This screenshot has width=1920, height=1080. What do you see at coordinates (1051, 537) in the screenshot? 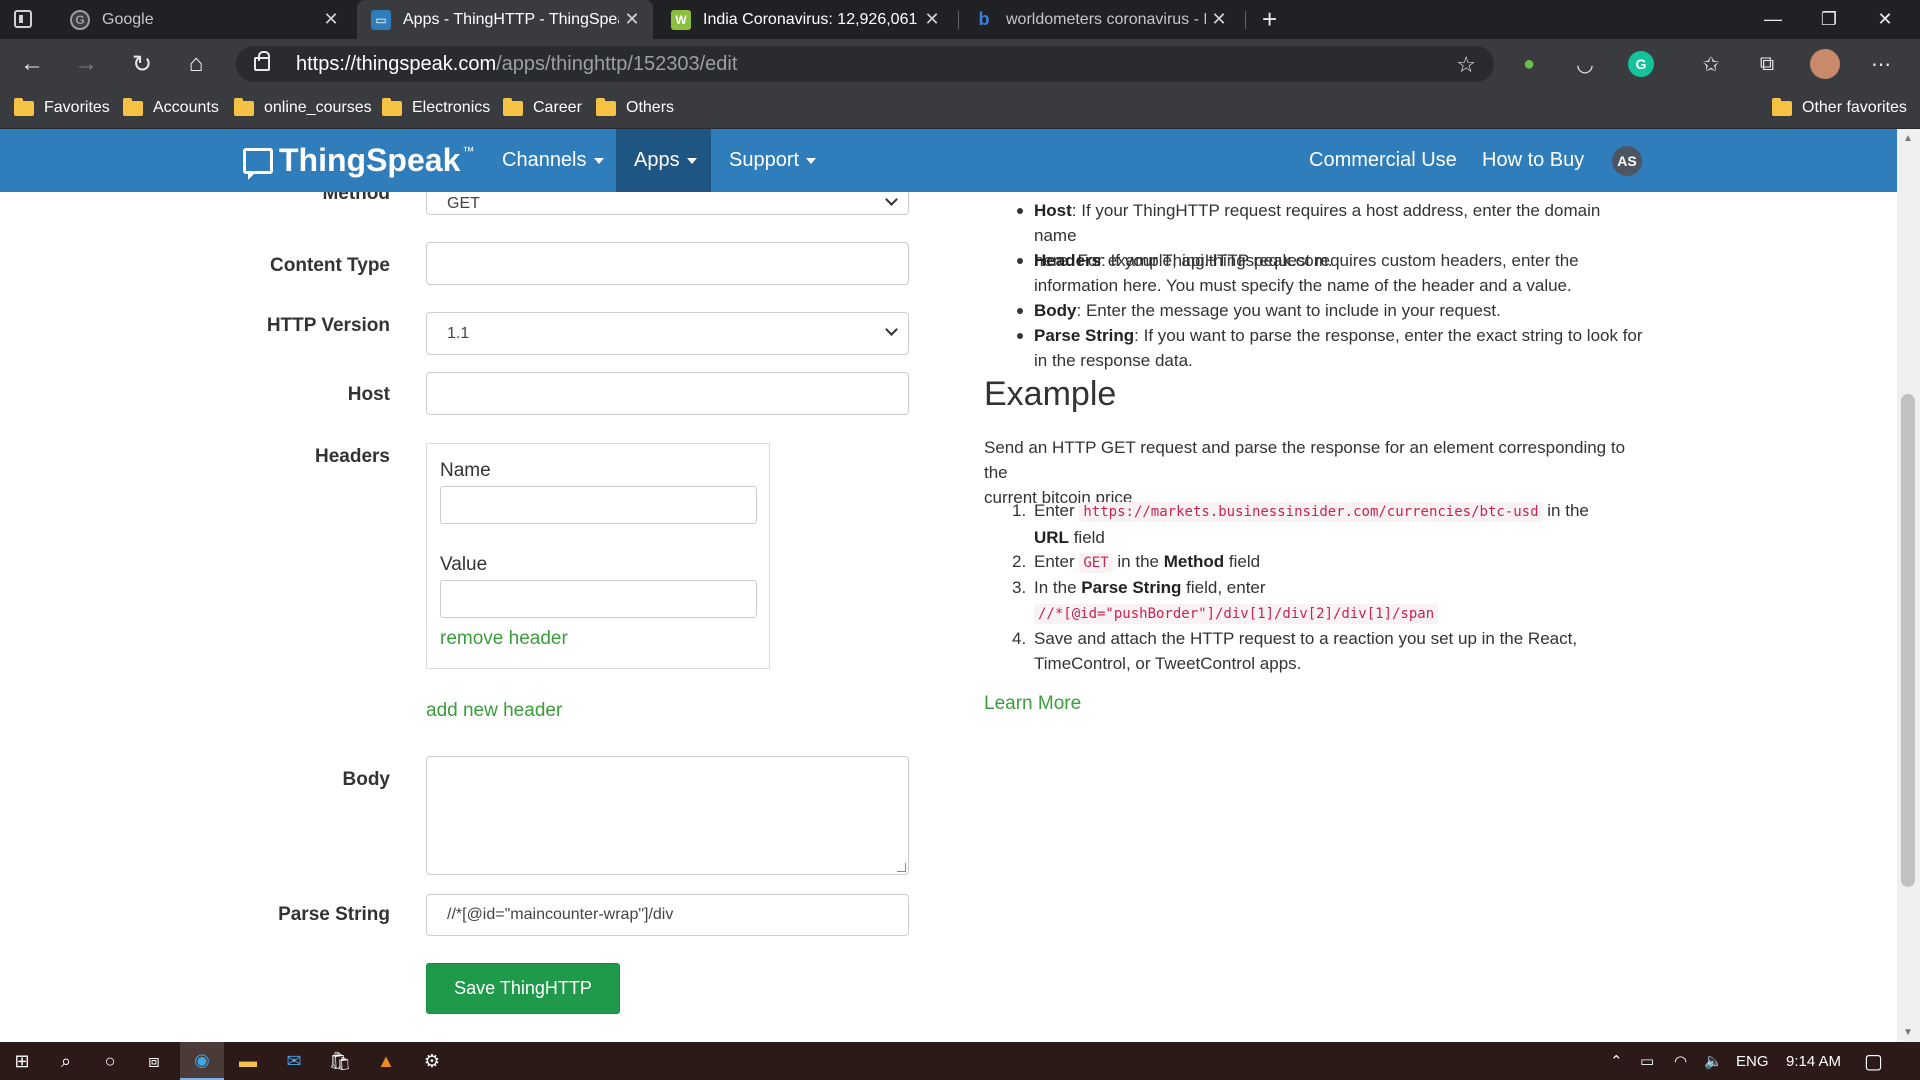
I see `step-bold: URL` at bounding box center [1051, 537].